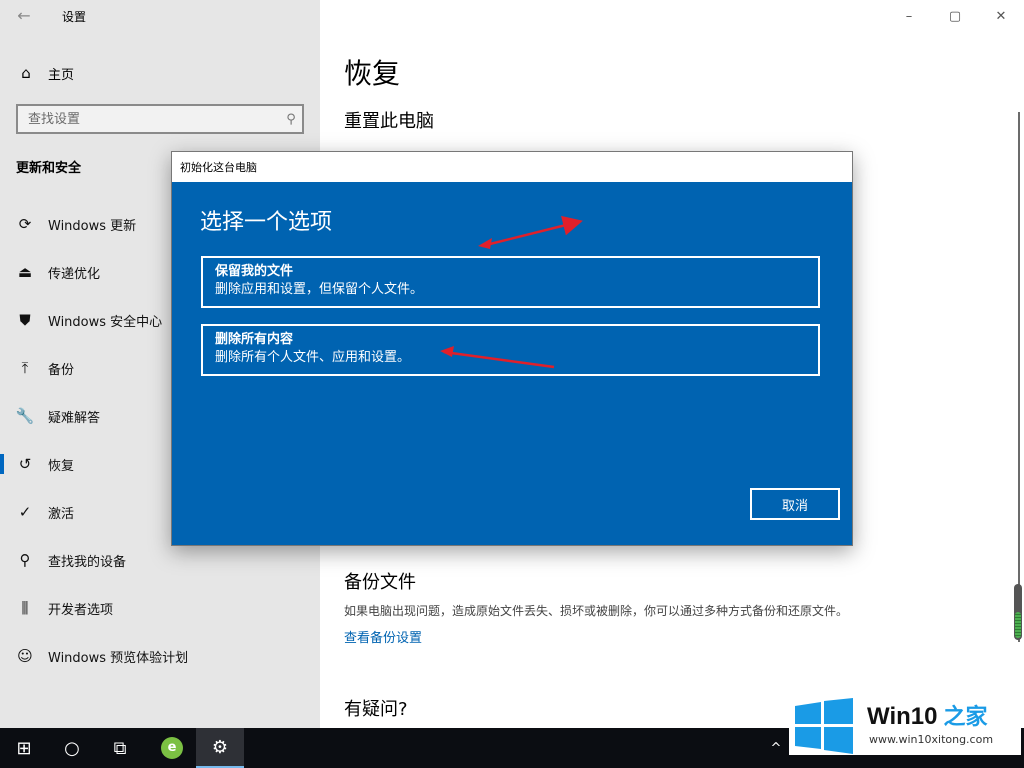  Describe the element at coordinates (61, 370) in the screenshot. I see `sidebar-item-label: 备份` at that location.